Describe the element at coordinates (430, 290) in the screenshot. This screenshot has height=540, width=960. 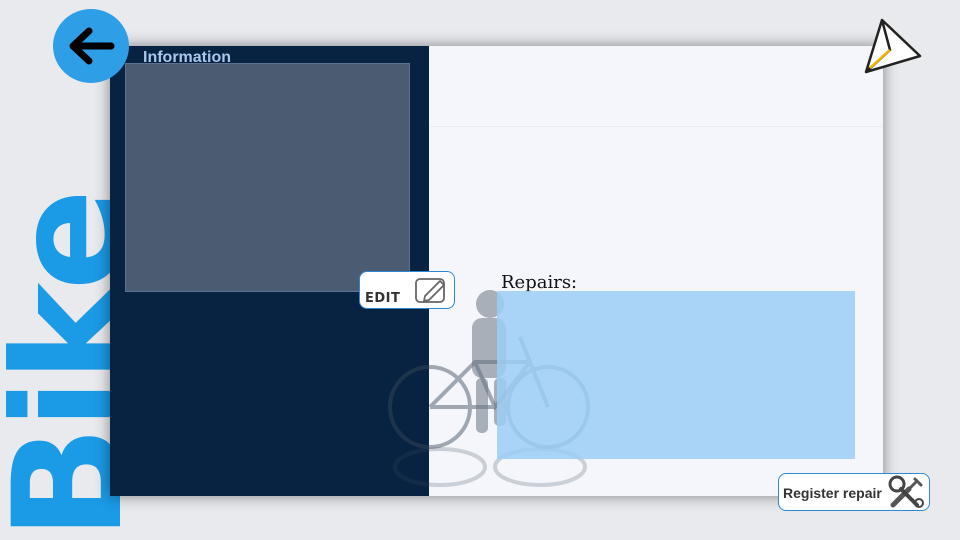
I see `pencil-square-icon` at that location.